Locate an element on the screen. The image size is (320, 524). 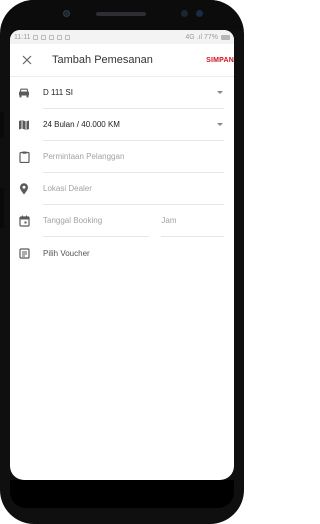
booking-date-input: Tanggal Booking is located at coordinates (96, 221).